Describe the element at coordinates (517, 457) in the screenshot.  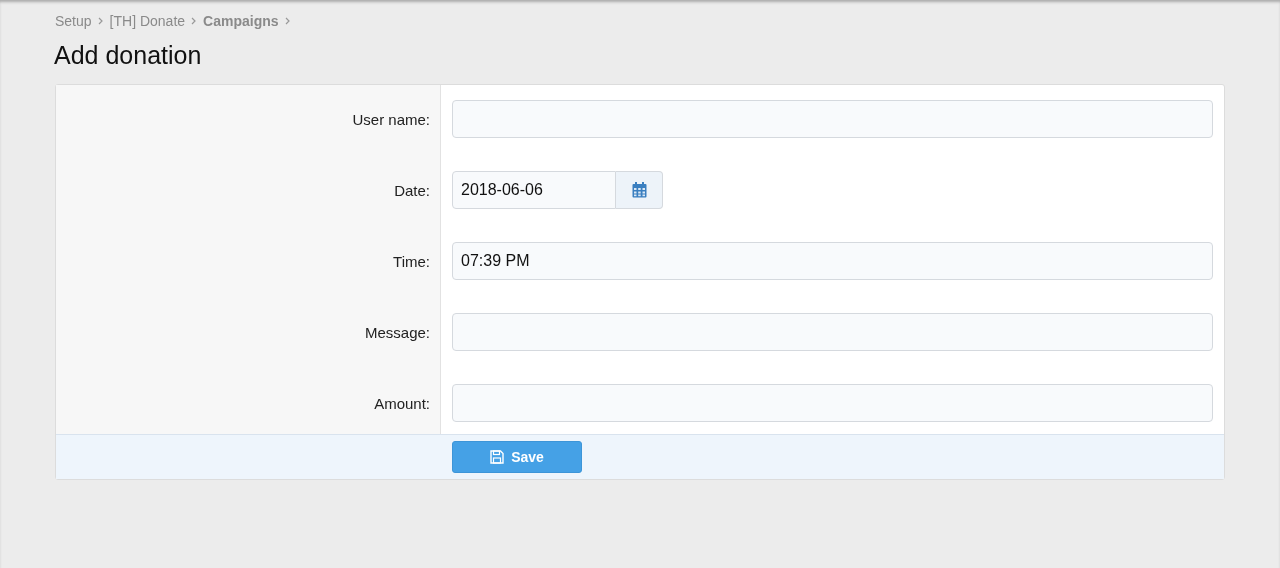
I see `save-button: Save` at that location.